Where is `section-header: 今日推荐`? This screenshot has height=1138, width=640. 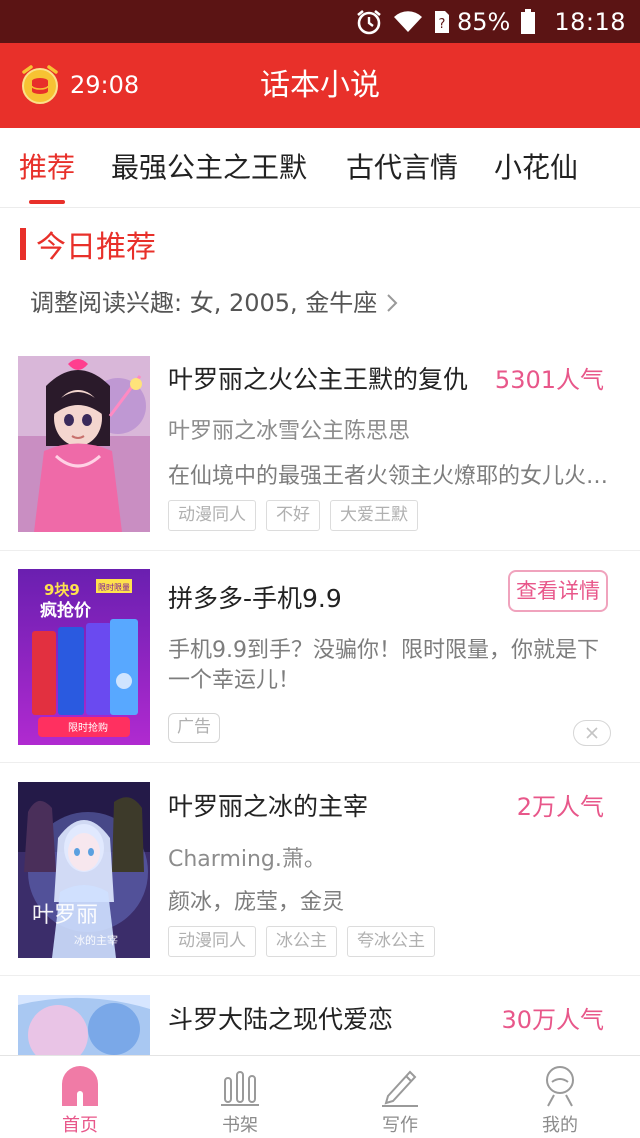 section-header: 今日推荐 is located at coordinates (88, 244).